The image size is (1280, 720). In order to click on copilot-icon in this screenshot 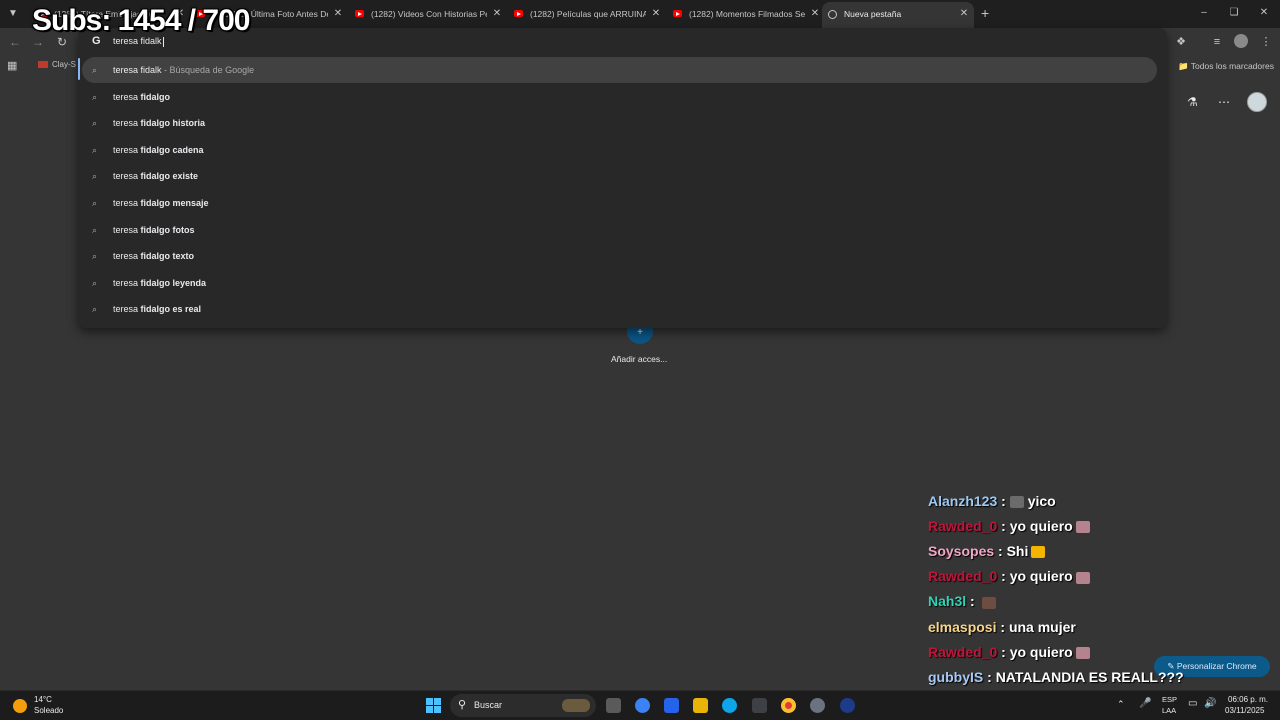, I will do `click(642, 705)`.